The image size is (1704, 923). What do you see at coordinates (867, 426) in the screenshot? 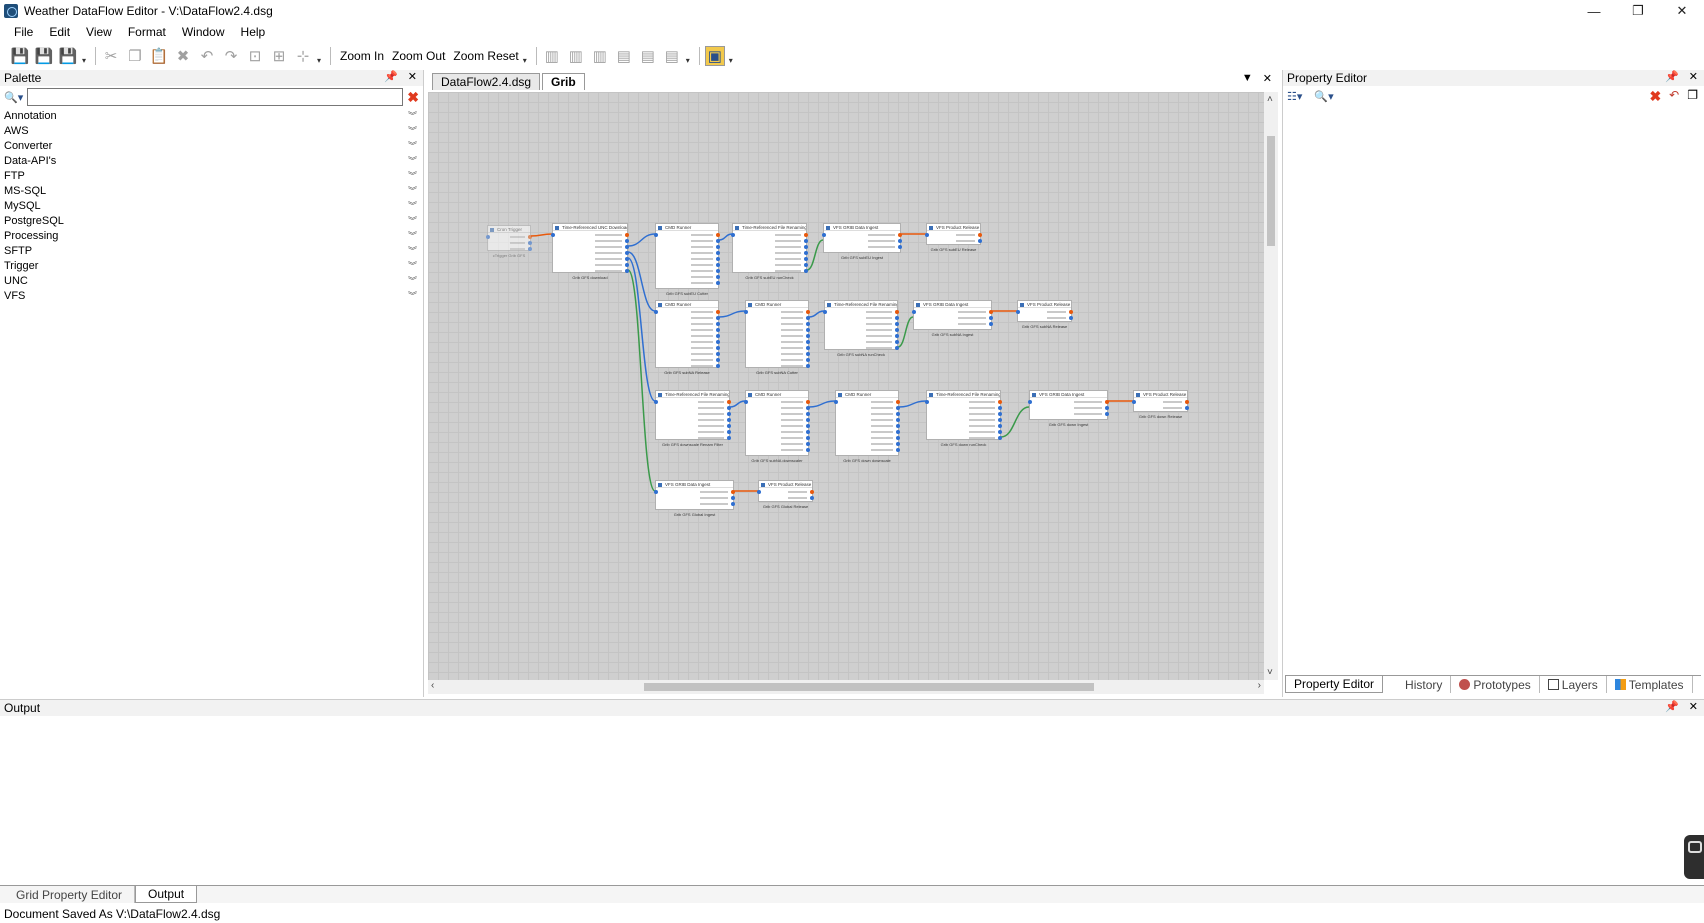
I see `flow-node: CMD Runner Grib GFS down downscale` at bounding box center [867, 426].